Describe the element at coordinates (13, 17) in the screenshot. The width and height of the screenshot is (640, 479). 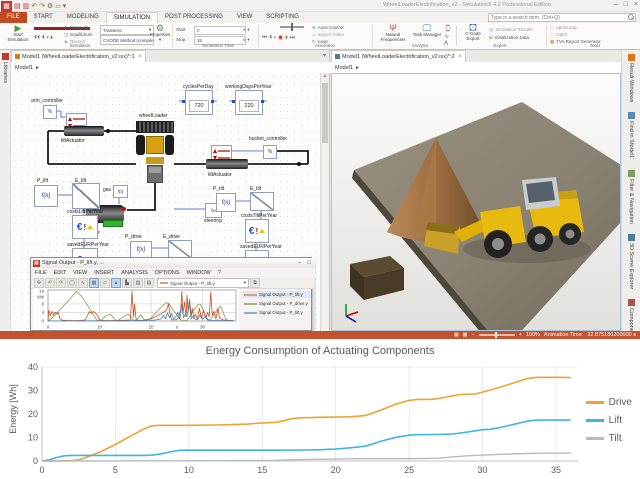
I see `tab-file: FILE` at that location.